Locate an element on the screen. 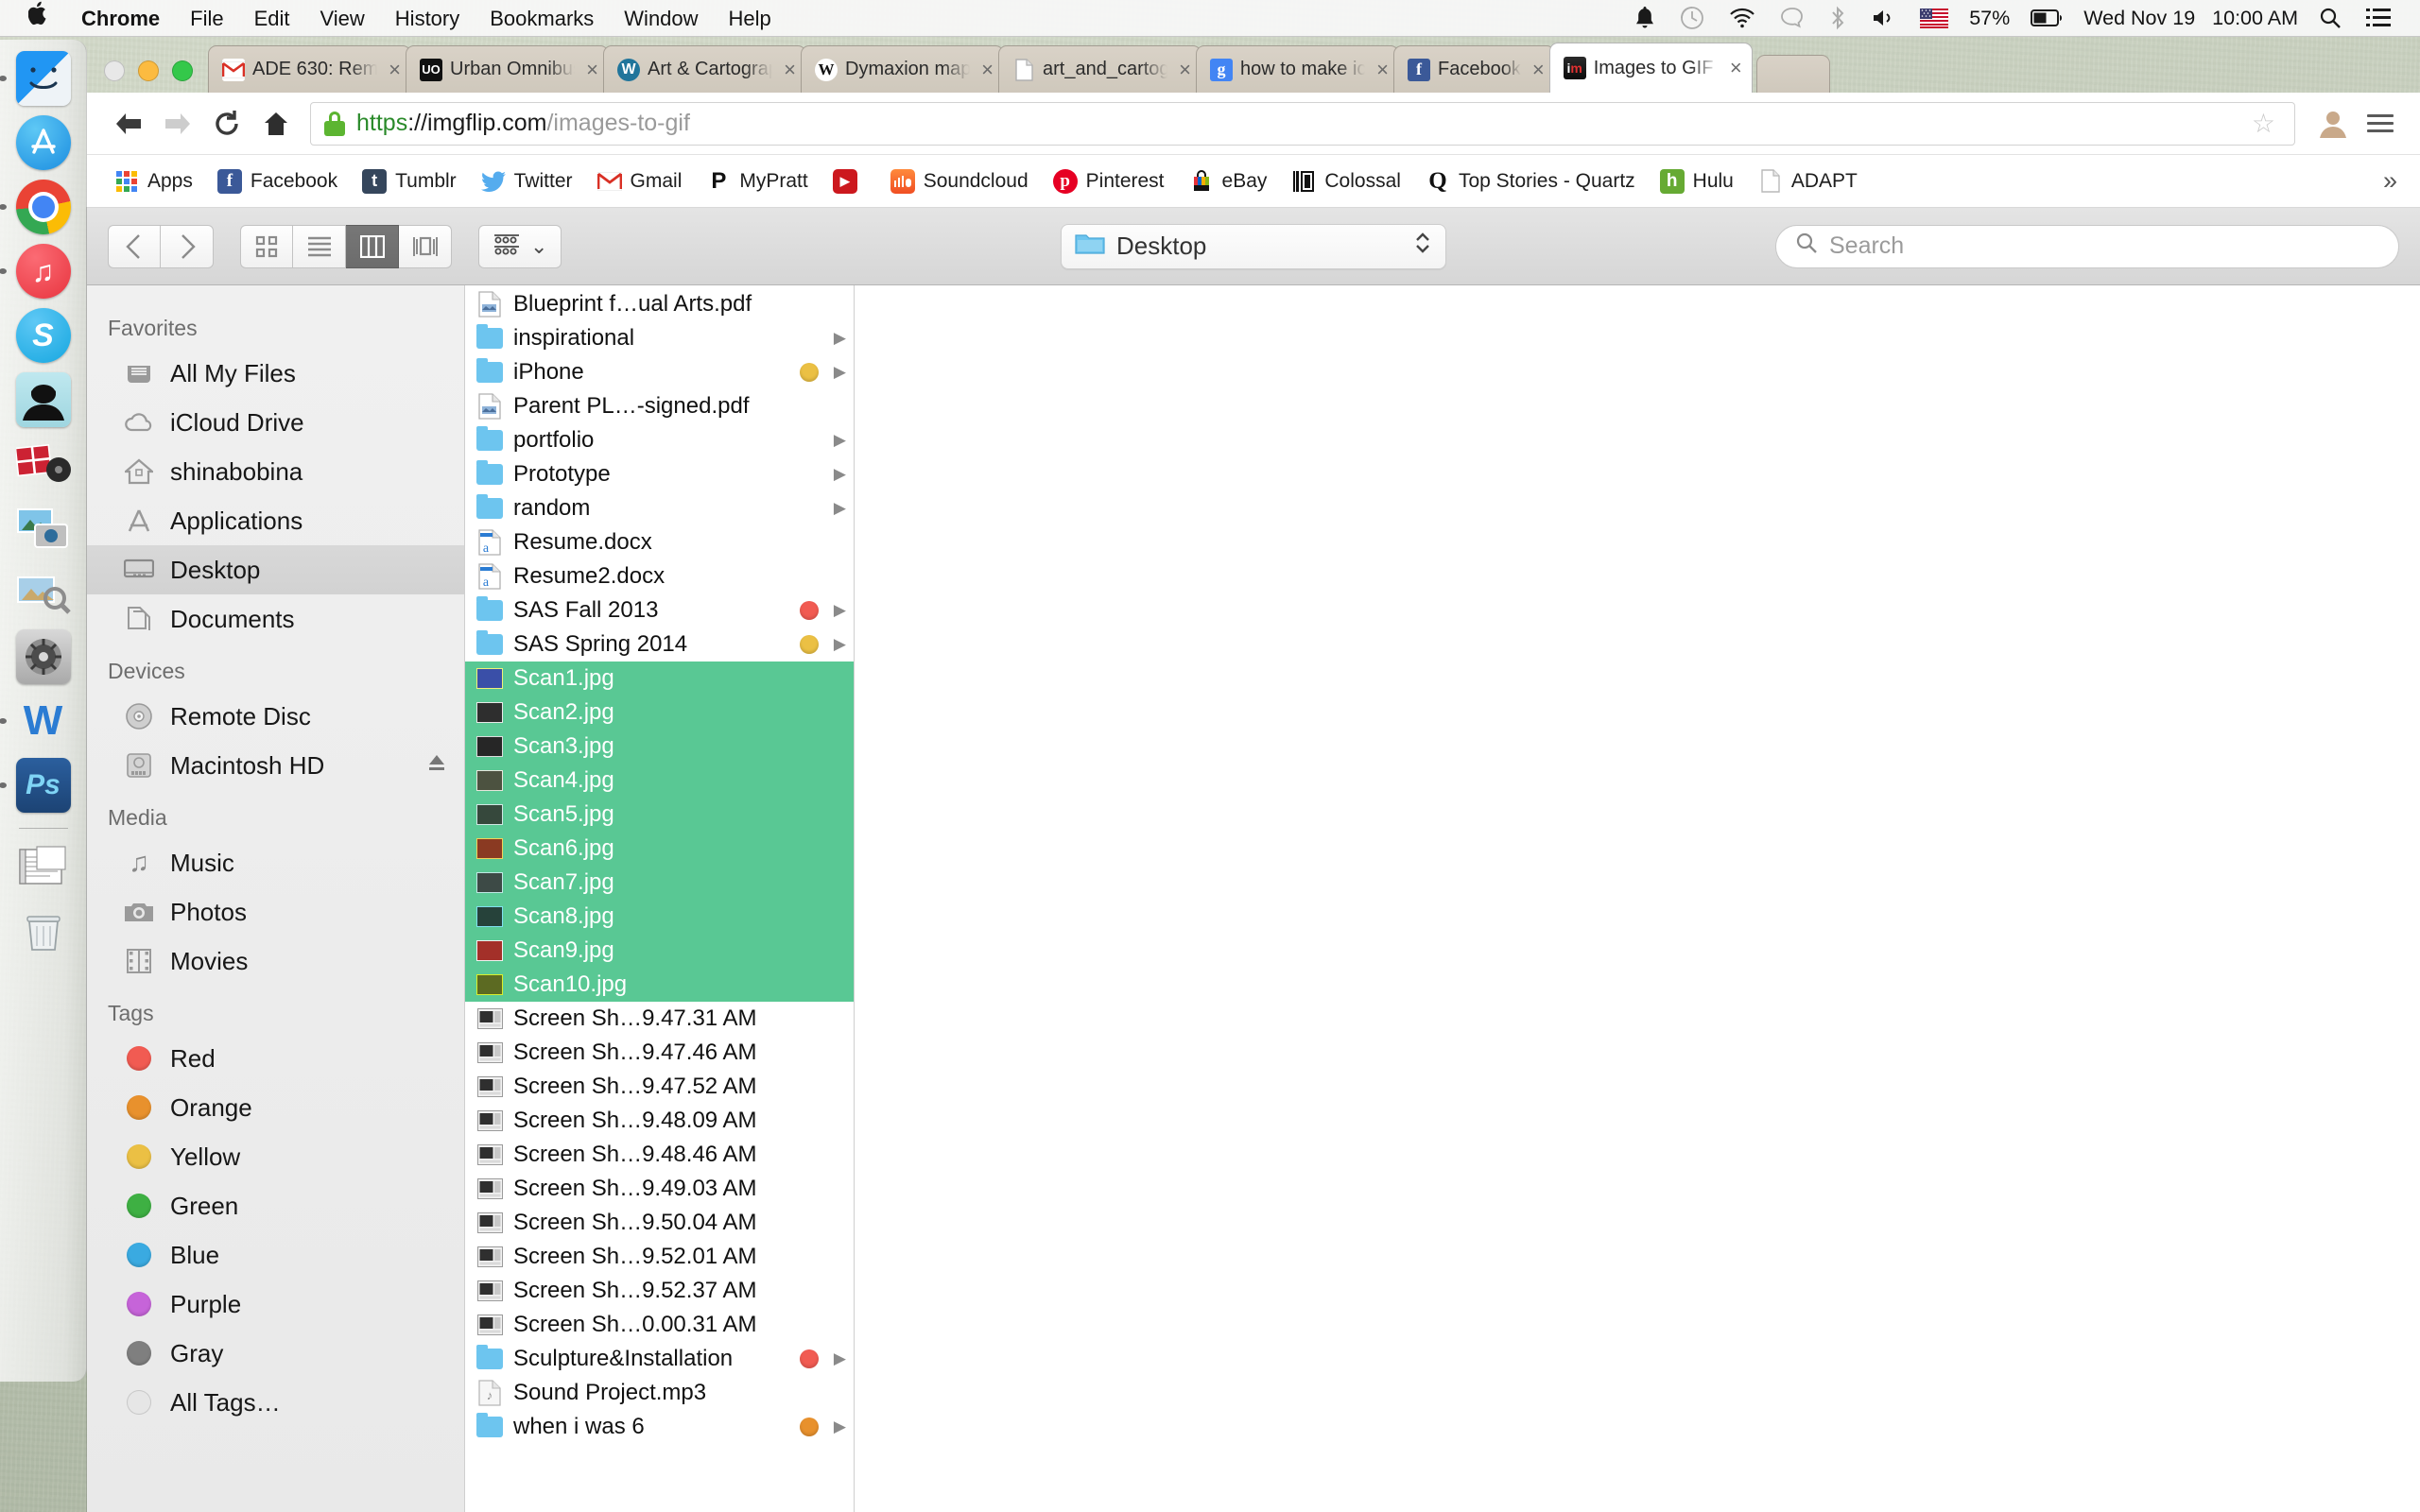  browser-tab-art-and-cartogr: art_and_cartogr × is located at coordinates (1099, 69).